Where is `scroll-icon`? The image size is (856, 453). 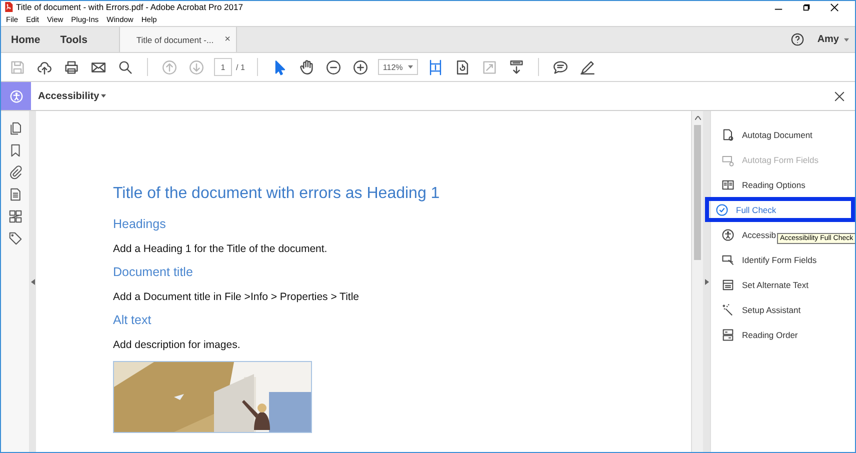
scroll-icon is located at coordinates (516, 67).